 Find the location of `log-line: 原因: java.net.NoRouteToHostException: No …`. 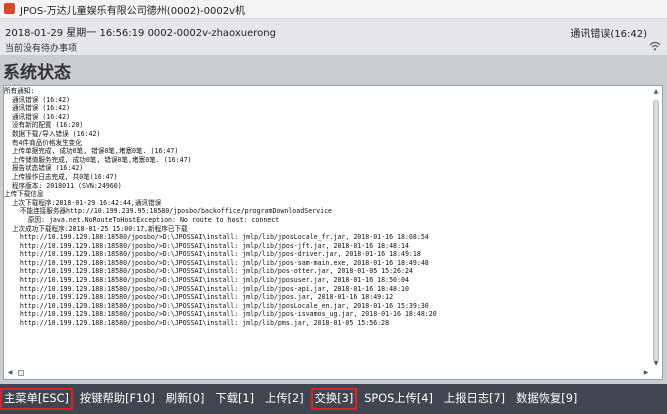

log-line: 原因: java.net.NoRouteToHostException: No … is located at coordinates (142, 219).